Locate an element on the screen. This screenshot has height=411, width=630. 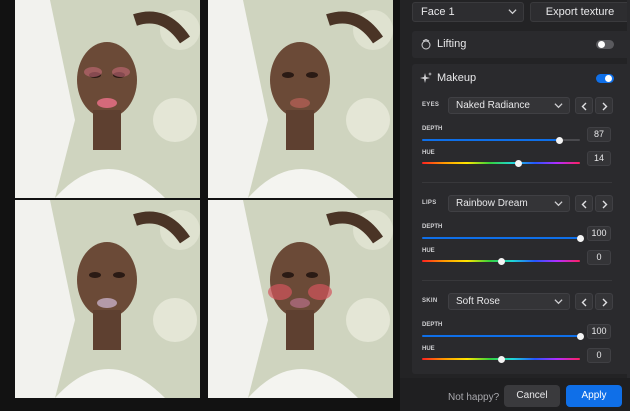
skin-depth-label: DEPTH is located at coordinates (432, 325).